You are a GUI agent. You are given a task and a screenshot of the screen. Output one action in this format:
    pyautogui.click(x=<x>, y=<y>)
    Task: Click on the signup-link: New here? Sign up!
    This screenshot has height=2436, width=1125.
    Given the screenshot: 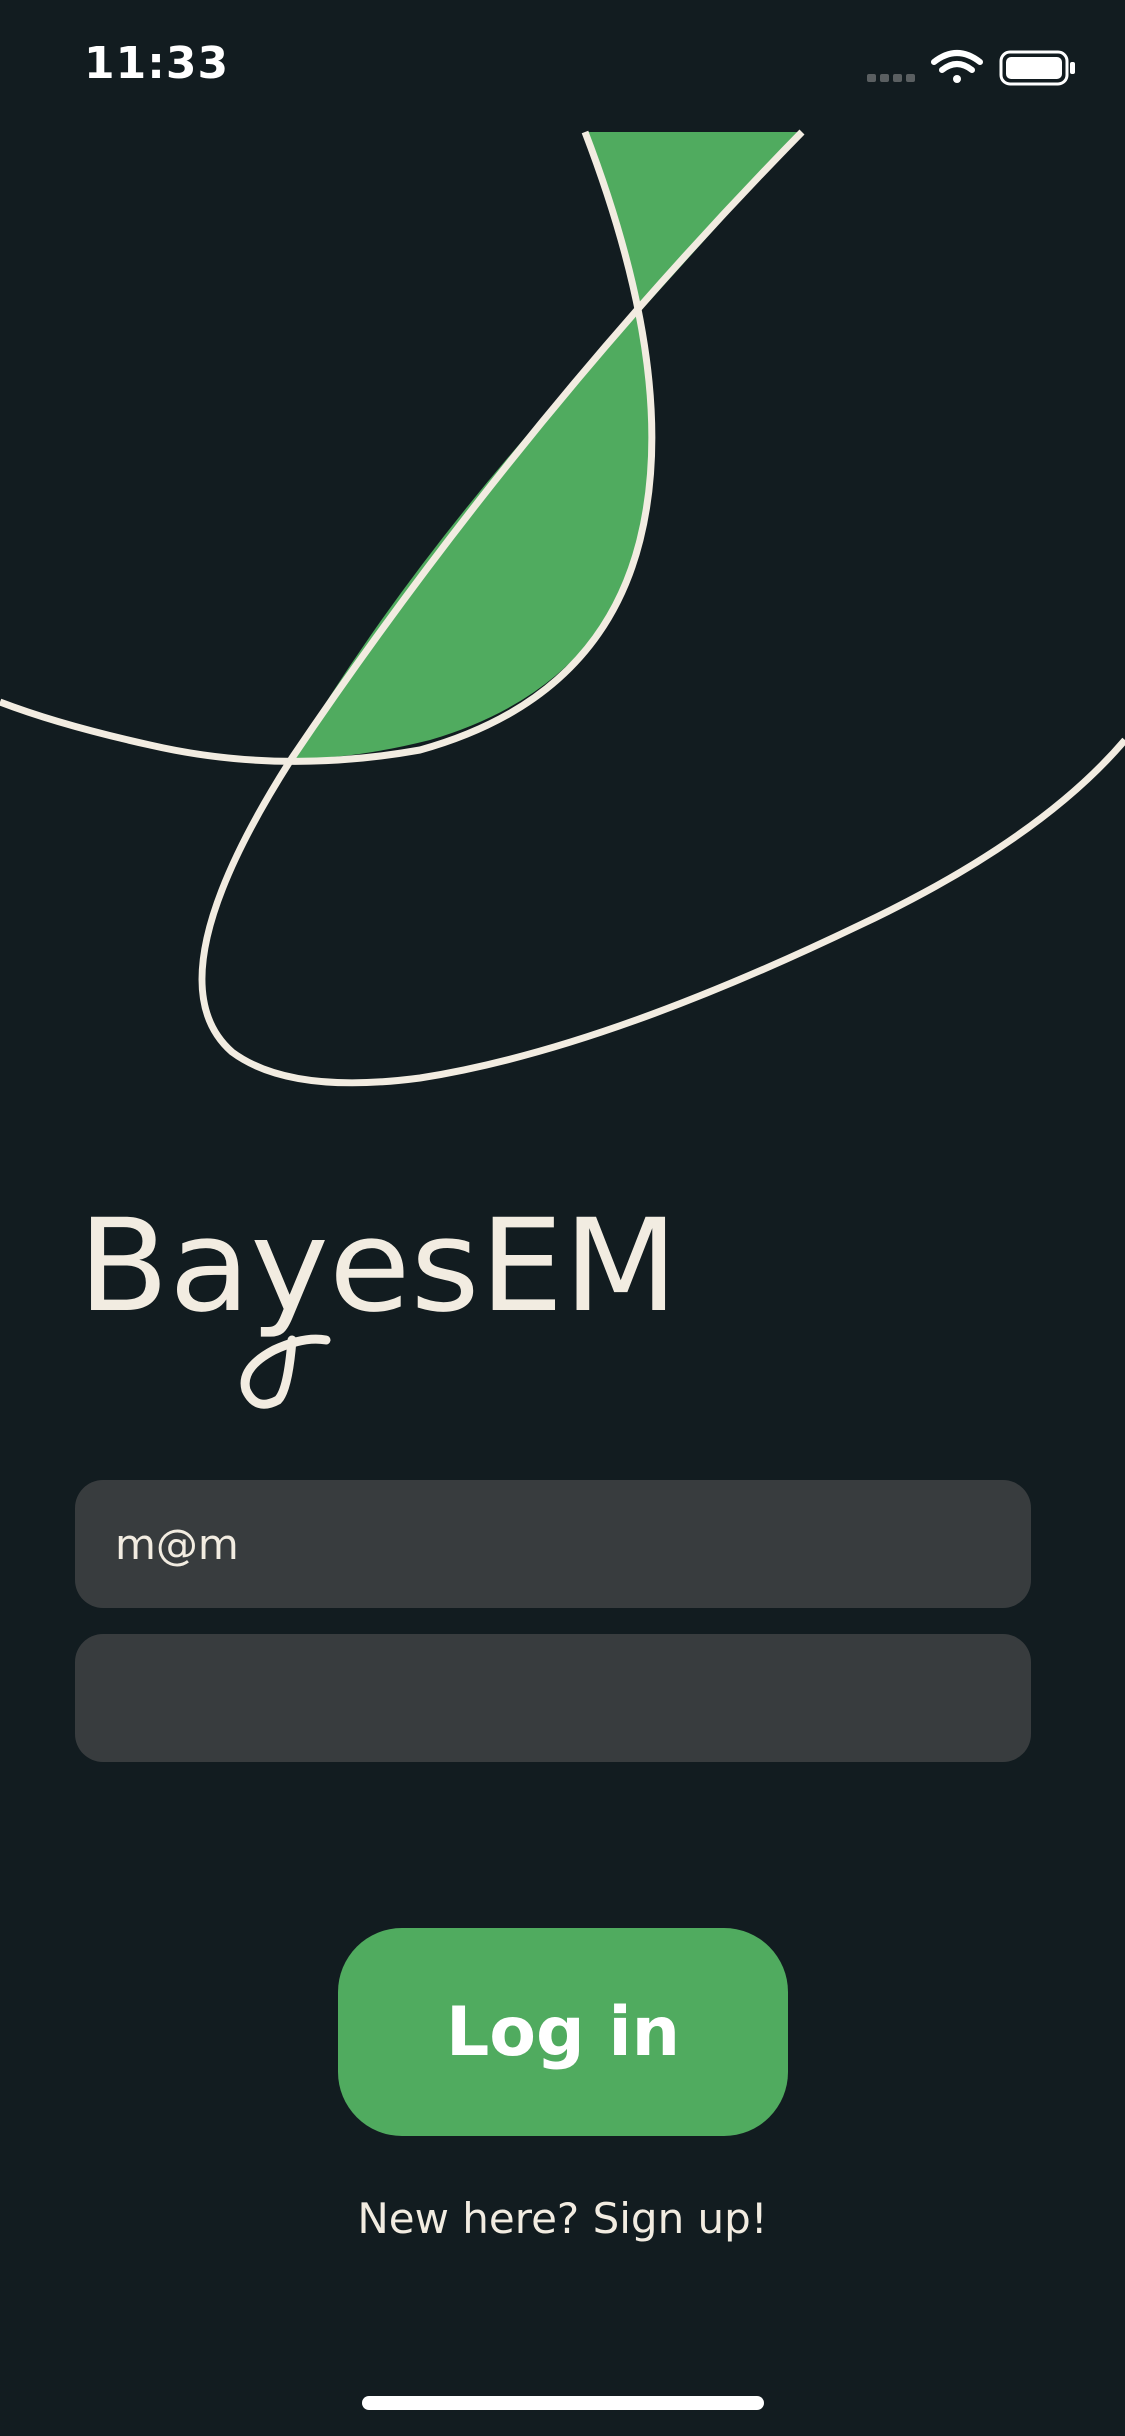 What is the action you would take?
    pyautogui.click(x=562, y=2218)
    